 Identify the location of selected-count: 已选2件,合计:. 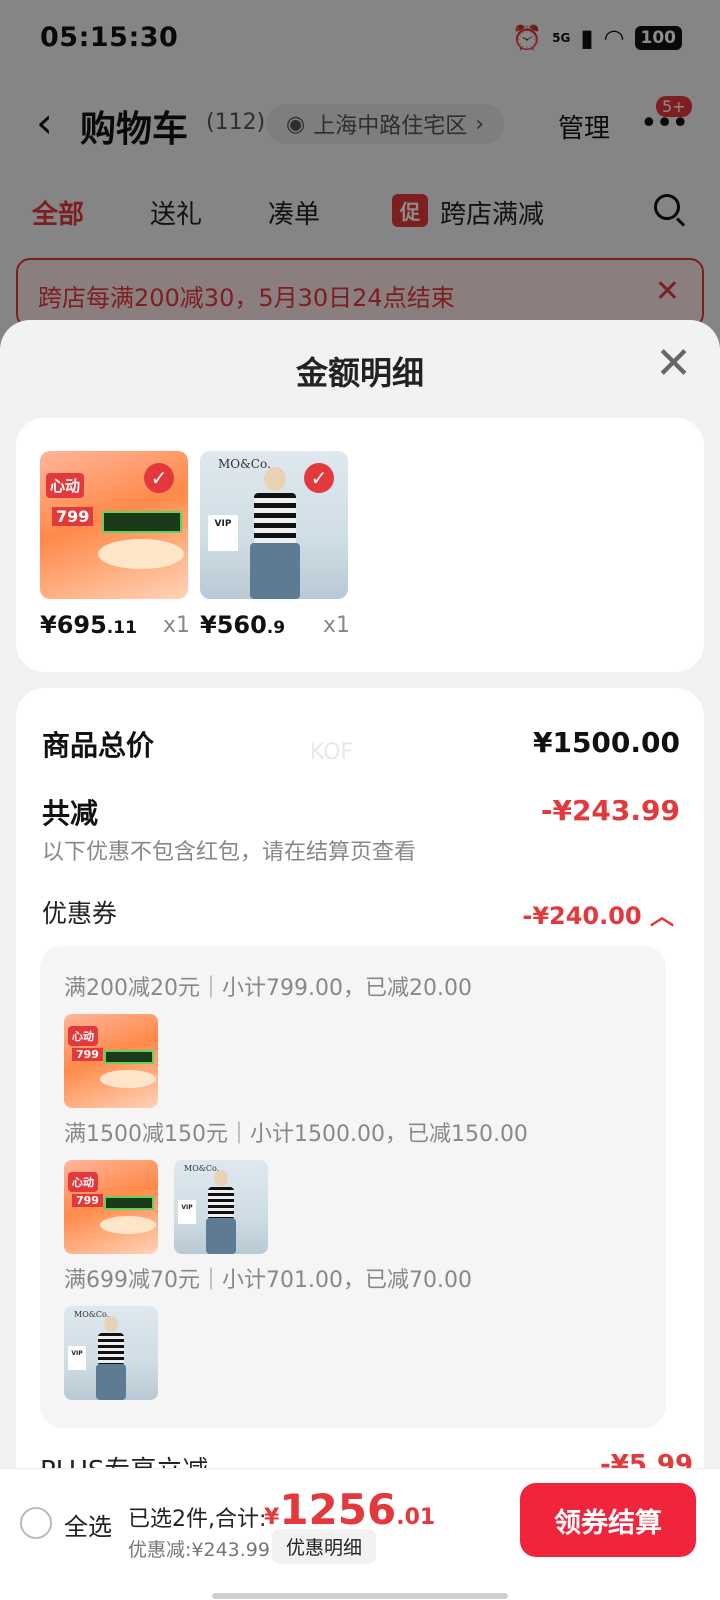
(197, 1519).